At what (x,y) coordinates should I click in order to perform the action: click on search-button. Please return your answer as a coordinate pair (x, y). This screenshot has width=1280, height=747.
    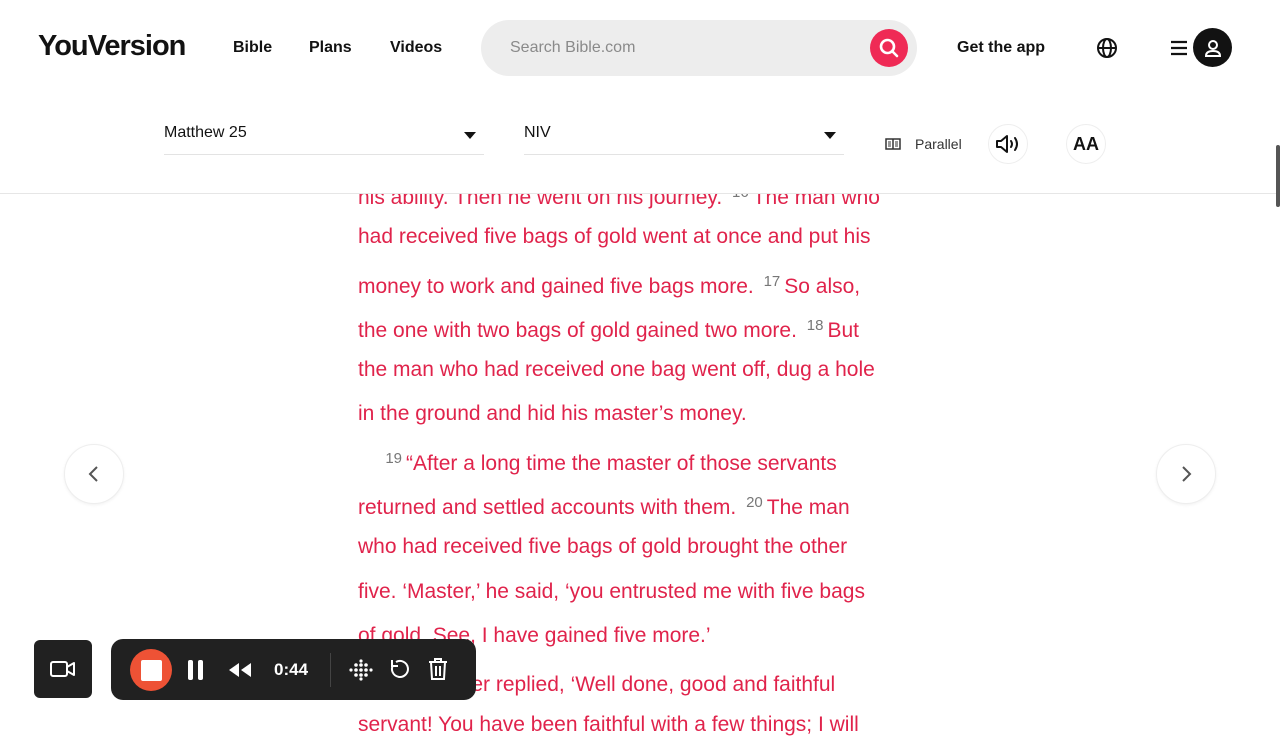
    Looking at the image, I should click on (889, 48).